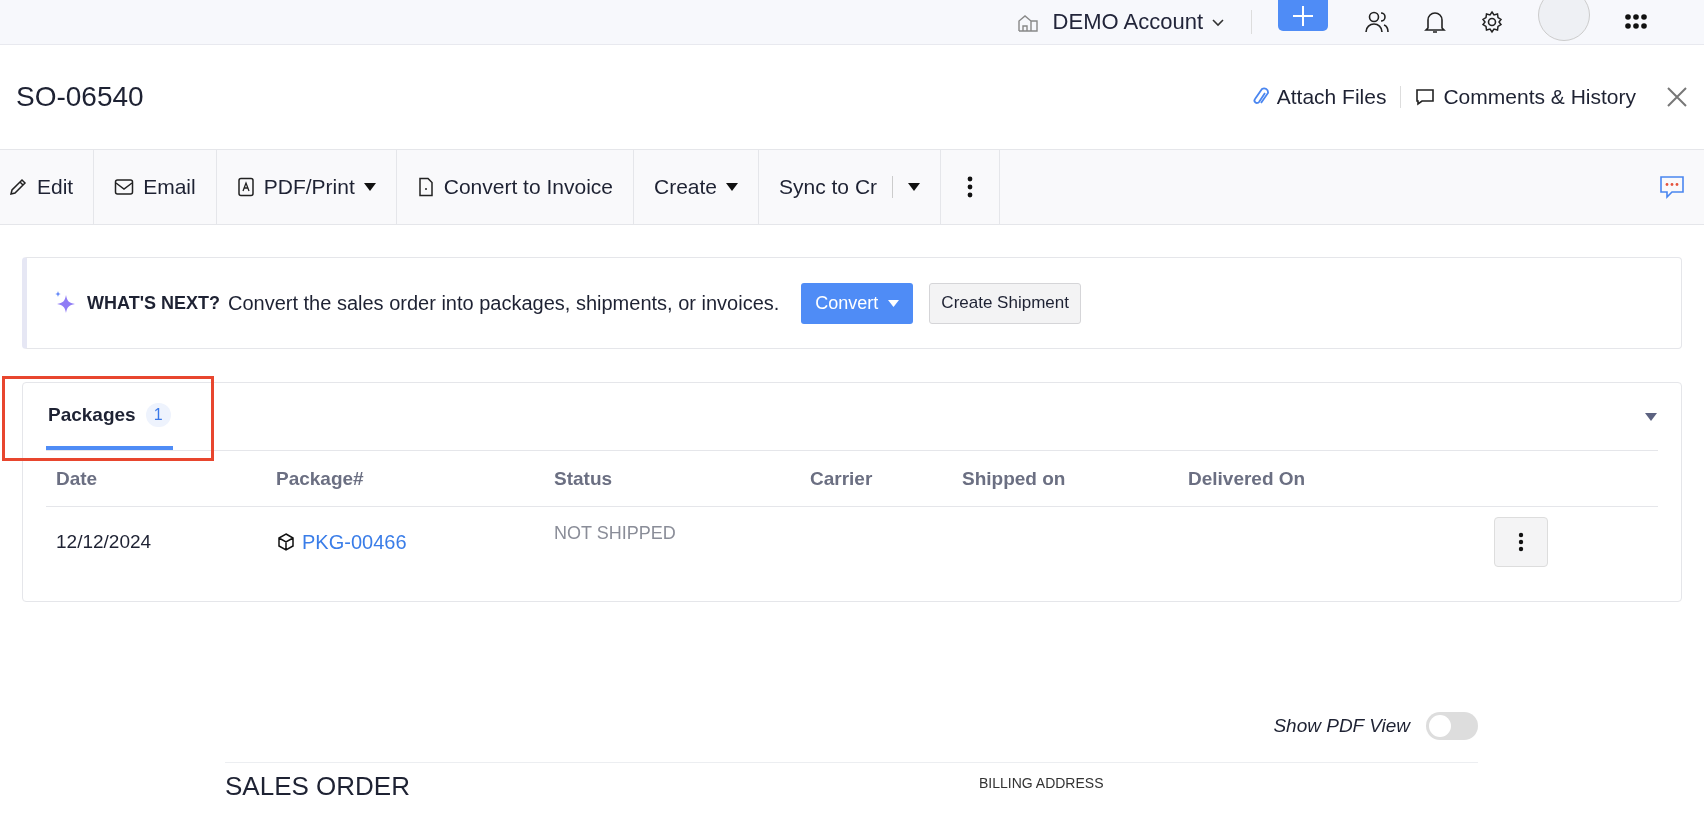 The height and width of the screenshot is (818, 1704). What do you see at coordinates (1672, 187) in the screenshot?
I see `chat-icon` at bounding box center [1672, 187].